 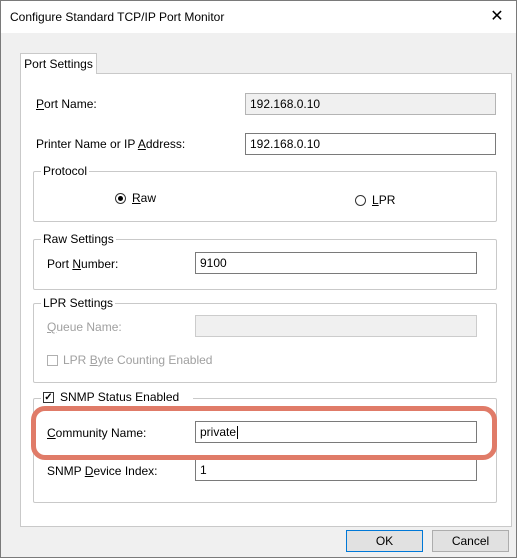 What do you see at coordinates (65, 171) in the screenshot?
I see `protocol-group-title: Protocol` at bounding box center [65, 171].